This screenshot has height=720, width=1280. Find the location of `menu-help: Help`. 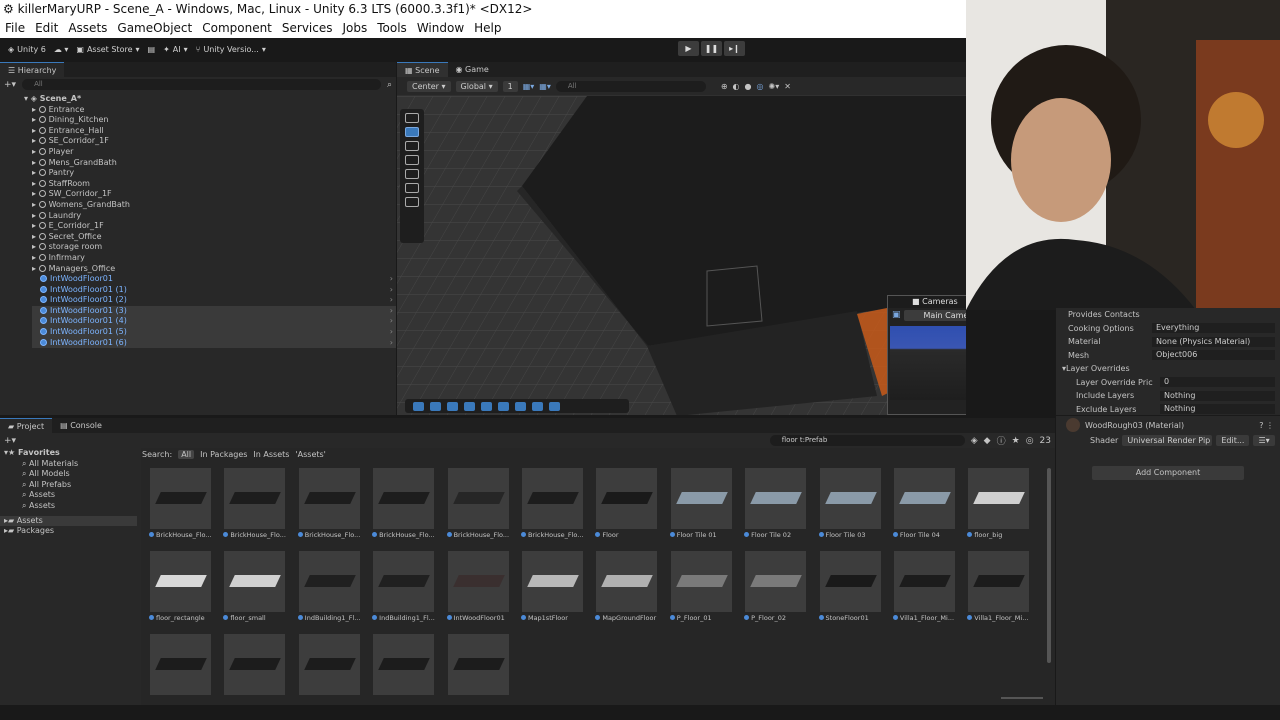

menu-help: Help is located at coordinates (487, 28).